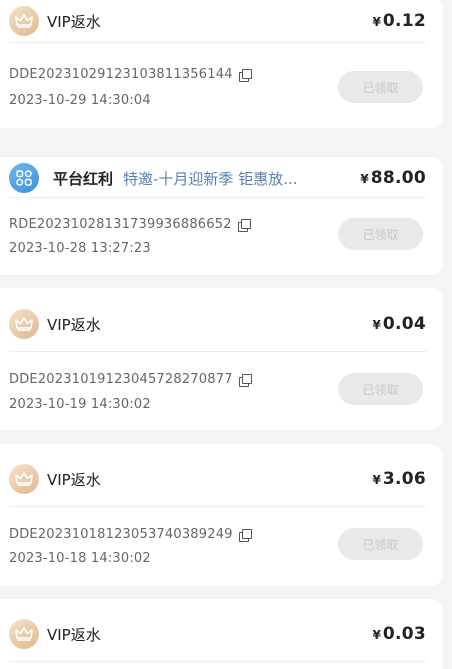 The height and width of the screenshot is (669, 452). What do you see at coordinates (399, 21) in the screenshot?
I see `record-amount: ¥0.12` at bounding box center [399, 21].